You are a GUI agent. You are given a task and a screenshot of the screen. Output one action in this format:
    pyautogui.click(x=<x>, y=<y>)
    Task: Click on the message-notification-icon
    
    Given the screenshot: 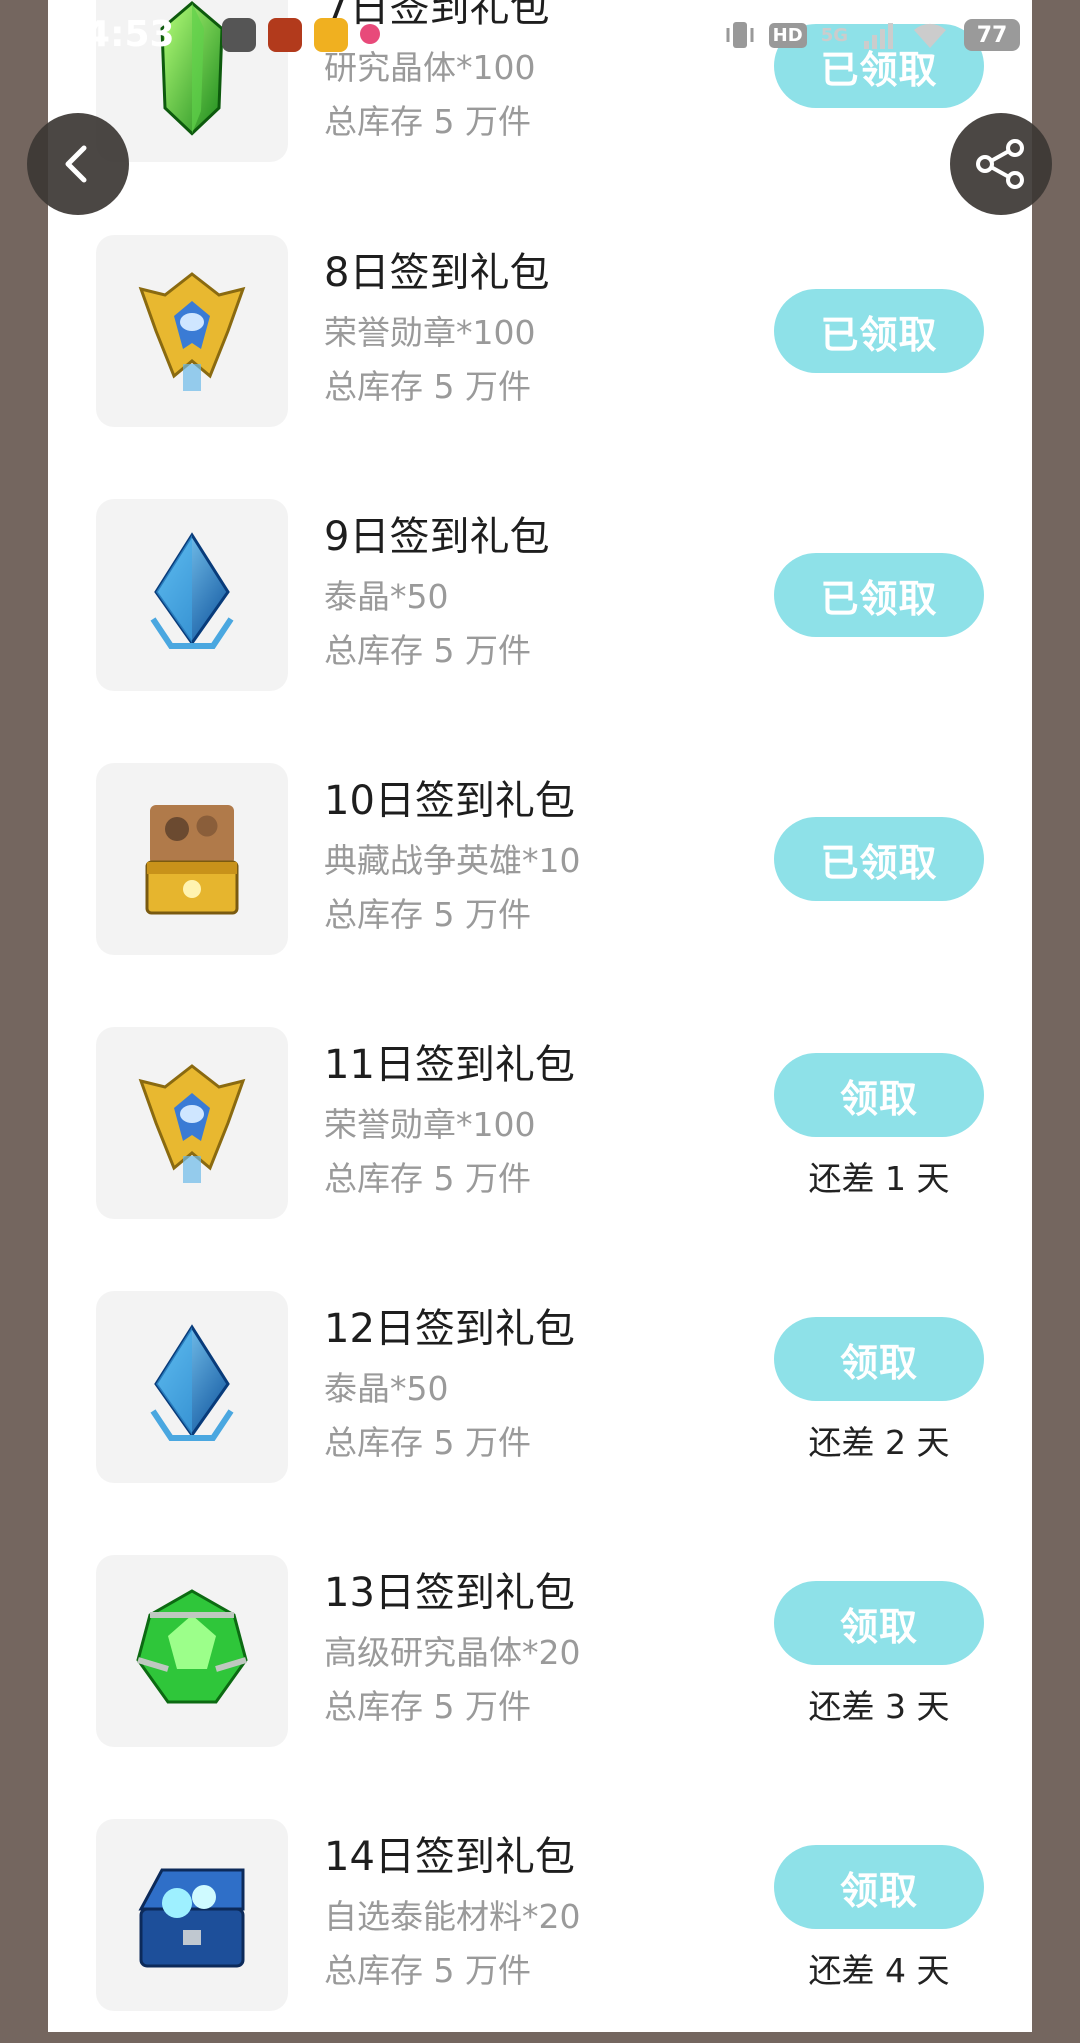 What is the action you would take?
    pyautogui.click(x=370, y=34)
    